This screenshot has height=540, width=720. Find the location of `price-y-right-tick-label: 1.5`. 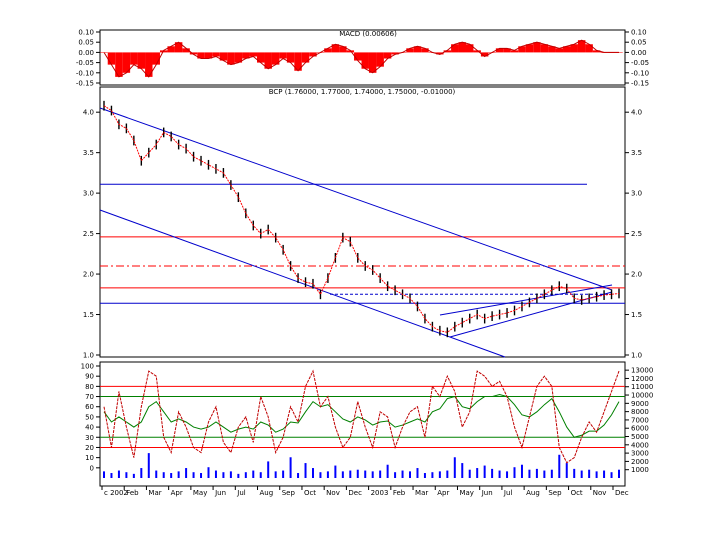

price-y-right-tick-label: 1.5 is located at coordinates (636, 315).